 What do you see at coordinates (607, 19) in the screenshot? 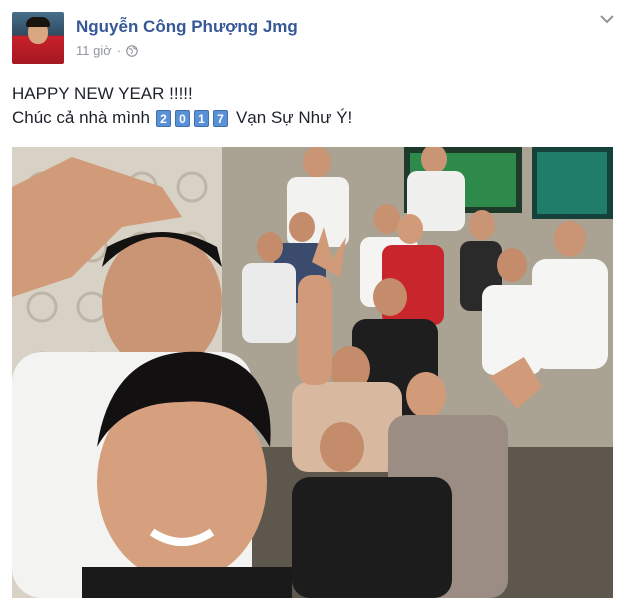
I see `chevron-down-icon` at bounding box center [607, 19].